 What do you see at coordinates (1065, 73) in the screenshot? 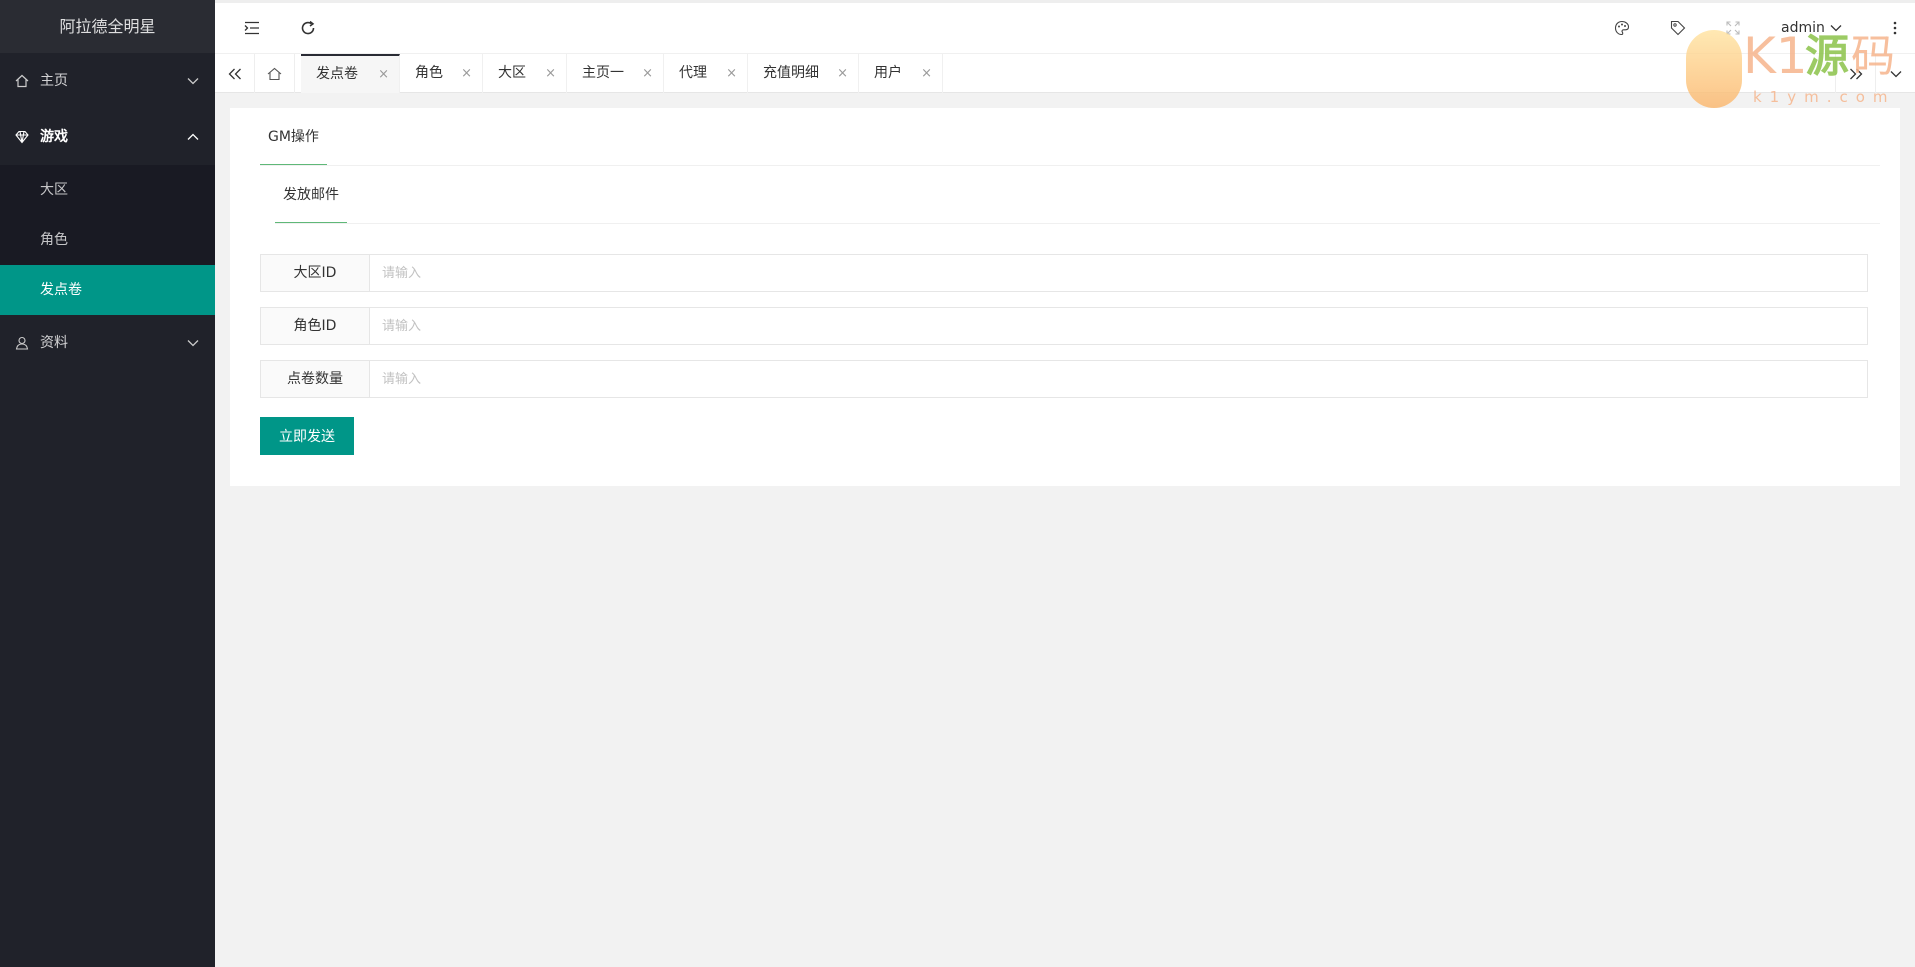
I see `page-tabs: 发点卷 × 角色 × 大区 × 主页一 × 代理 × 充值明细 × 用户 ×` at bounding box center [1065, 73].